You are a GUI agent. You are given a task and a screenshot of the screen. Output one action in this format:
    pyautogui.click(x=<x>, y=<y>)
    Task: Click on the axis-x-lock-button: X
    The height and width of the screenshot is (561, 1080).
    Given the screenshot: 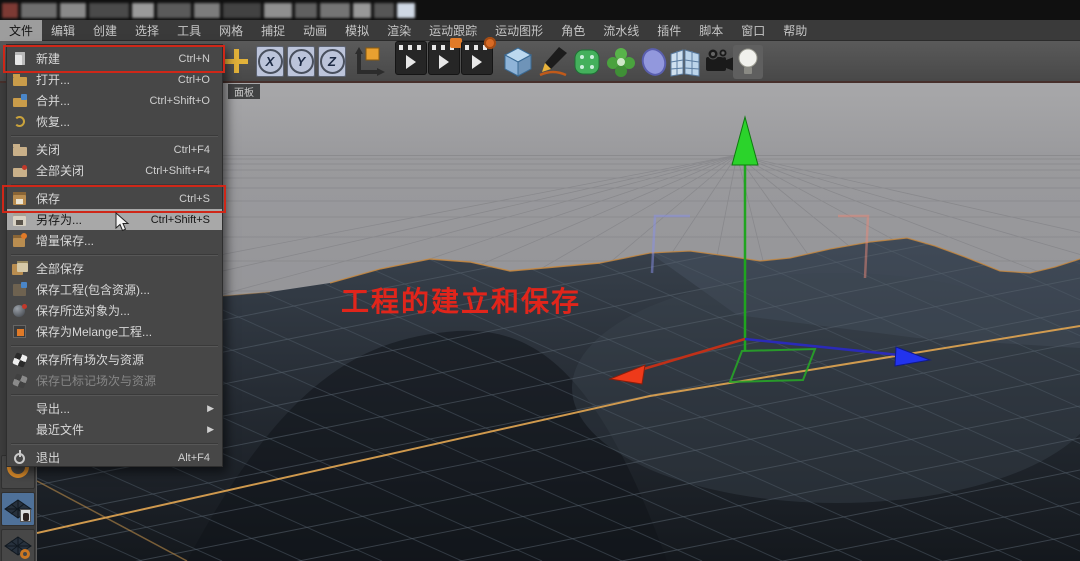 What is the action you would take?
    pyautogui.click(x=270, y=61)
    